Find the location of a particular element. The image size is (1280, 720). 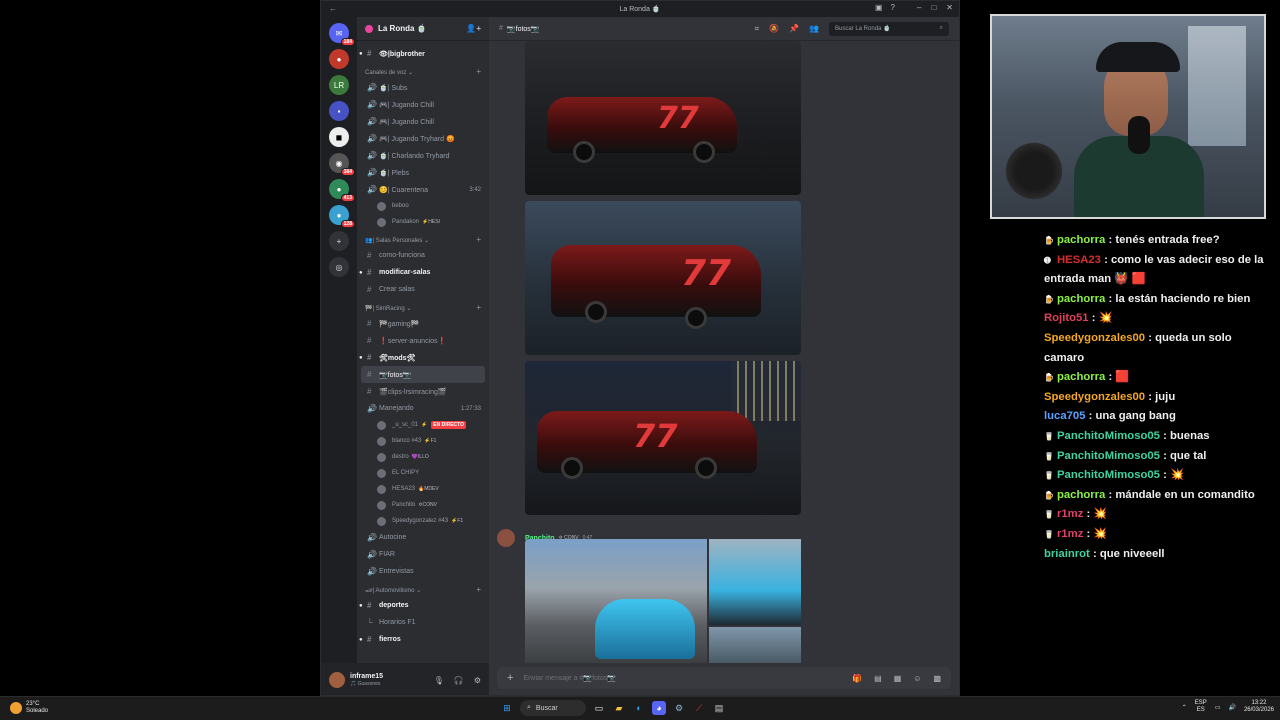

weather-widget: 23°C Soleado is located at coordinates (29, 708).